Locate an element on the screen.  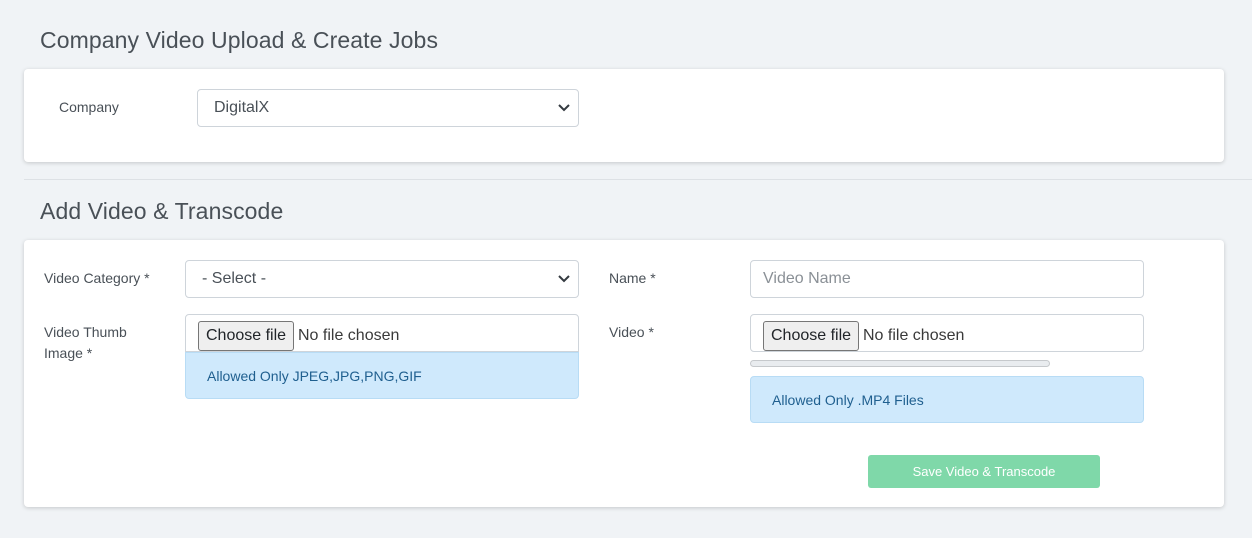
video-allowed-hint: Allowed Only .MP4 Files is located at coordinates (947, 399).